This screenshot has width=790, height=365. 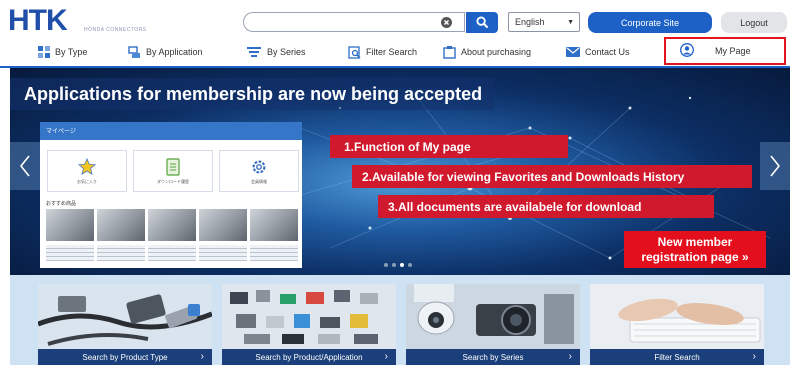 I want to click on nav-by-application: By Application, so click(x=165, y=52).